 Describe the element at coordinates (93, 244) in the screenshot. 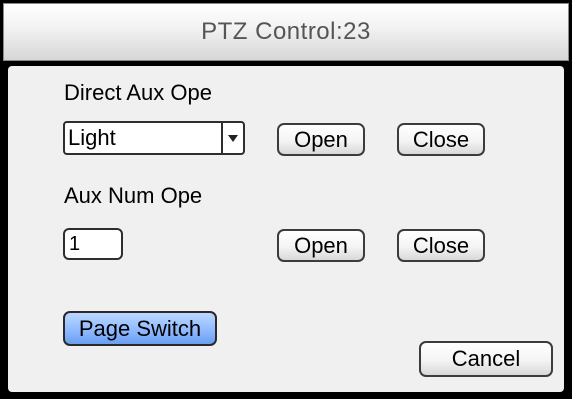

I see `aux-number-input: 1` at that location.